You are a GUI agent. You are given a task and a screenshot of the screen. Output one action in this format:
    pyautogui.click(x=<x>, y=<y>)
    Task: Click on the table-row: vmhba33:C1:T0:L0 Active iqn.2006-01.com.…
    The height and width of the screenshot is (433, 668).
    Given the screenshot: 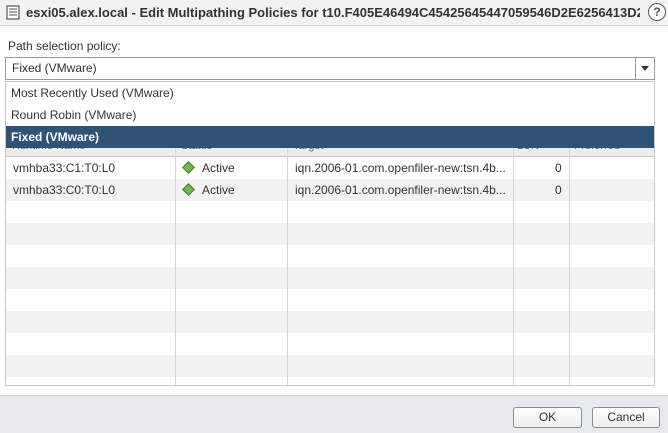 What is the action you would take?
    pyautogui.click(x=330, y=168)
    